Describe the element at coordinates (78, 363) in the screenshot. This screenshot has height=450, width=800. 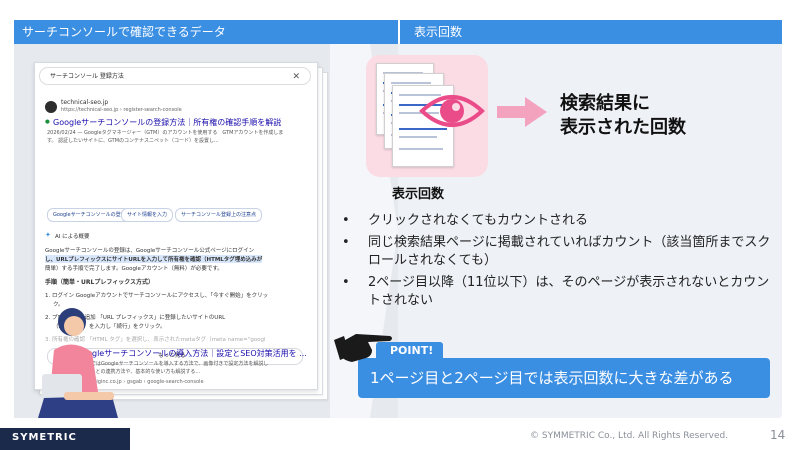
I see `person-with-laptop-illustration` at that location.